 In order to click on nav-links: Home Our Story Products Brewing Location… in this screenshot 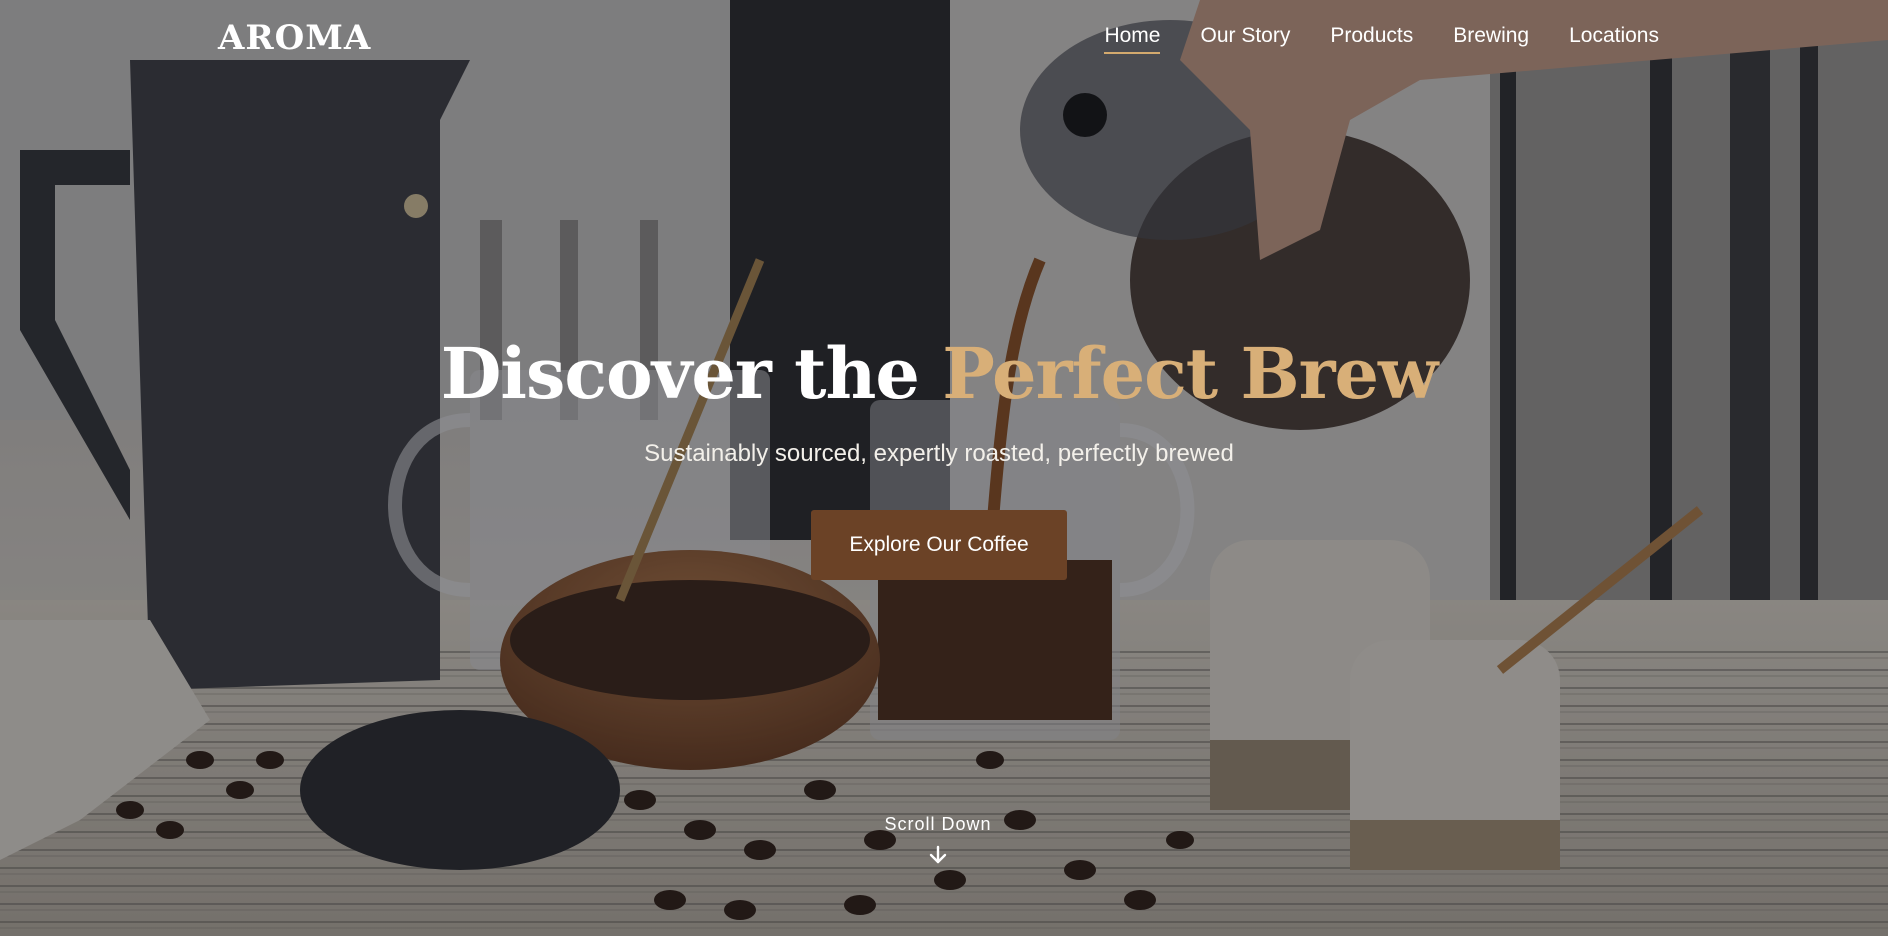, I will do `click(1381, 39)`.